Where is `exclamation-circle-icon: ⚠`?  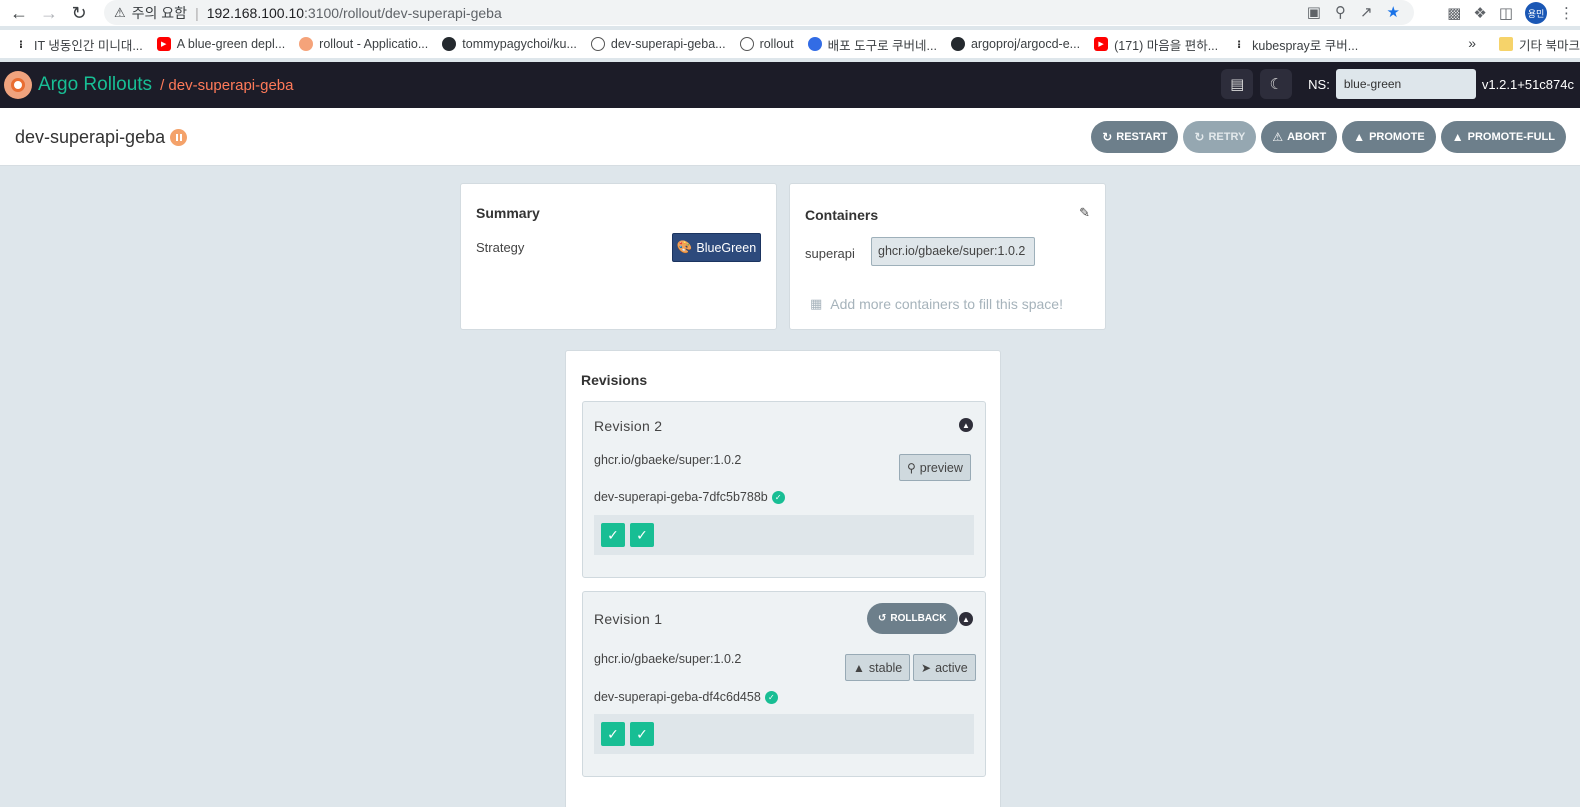
exclamation-circle-icon: ⚠ is located at coordinates (1278, 137).